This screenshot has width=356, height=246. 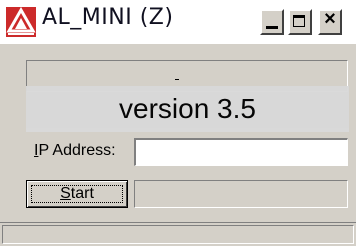 I want to click on status-field, so click(x=241, y=194).